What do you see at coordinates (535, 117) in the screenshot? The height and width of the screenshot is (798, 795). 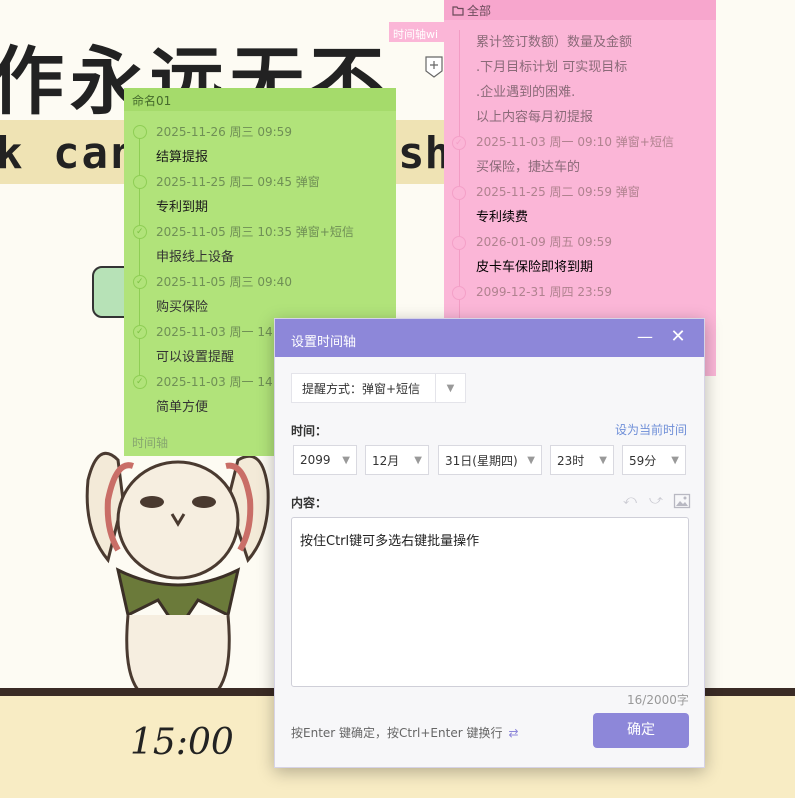 I see `pink-timeline-text: 以上内容每月初提报` at bounding box center [535, 117].